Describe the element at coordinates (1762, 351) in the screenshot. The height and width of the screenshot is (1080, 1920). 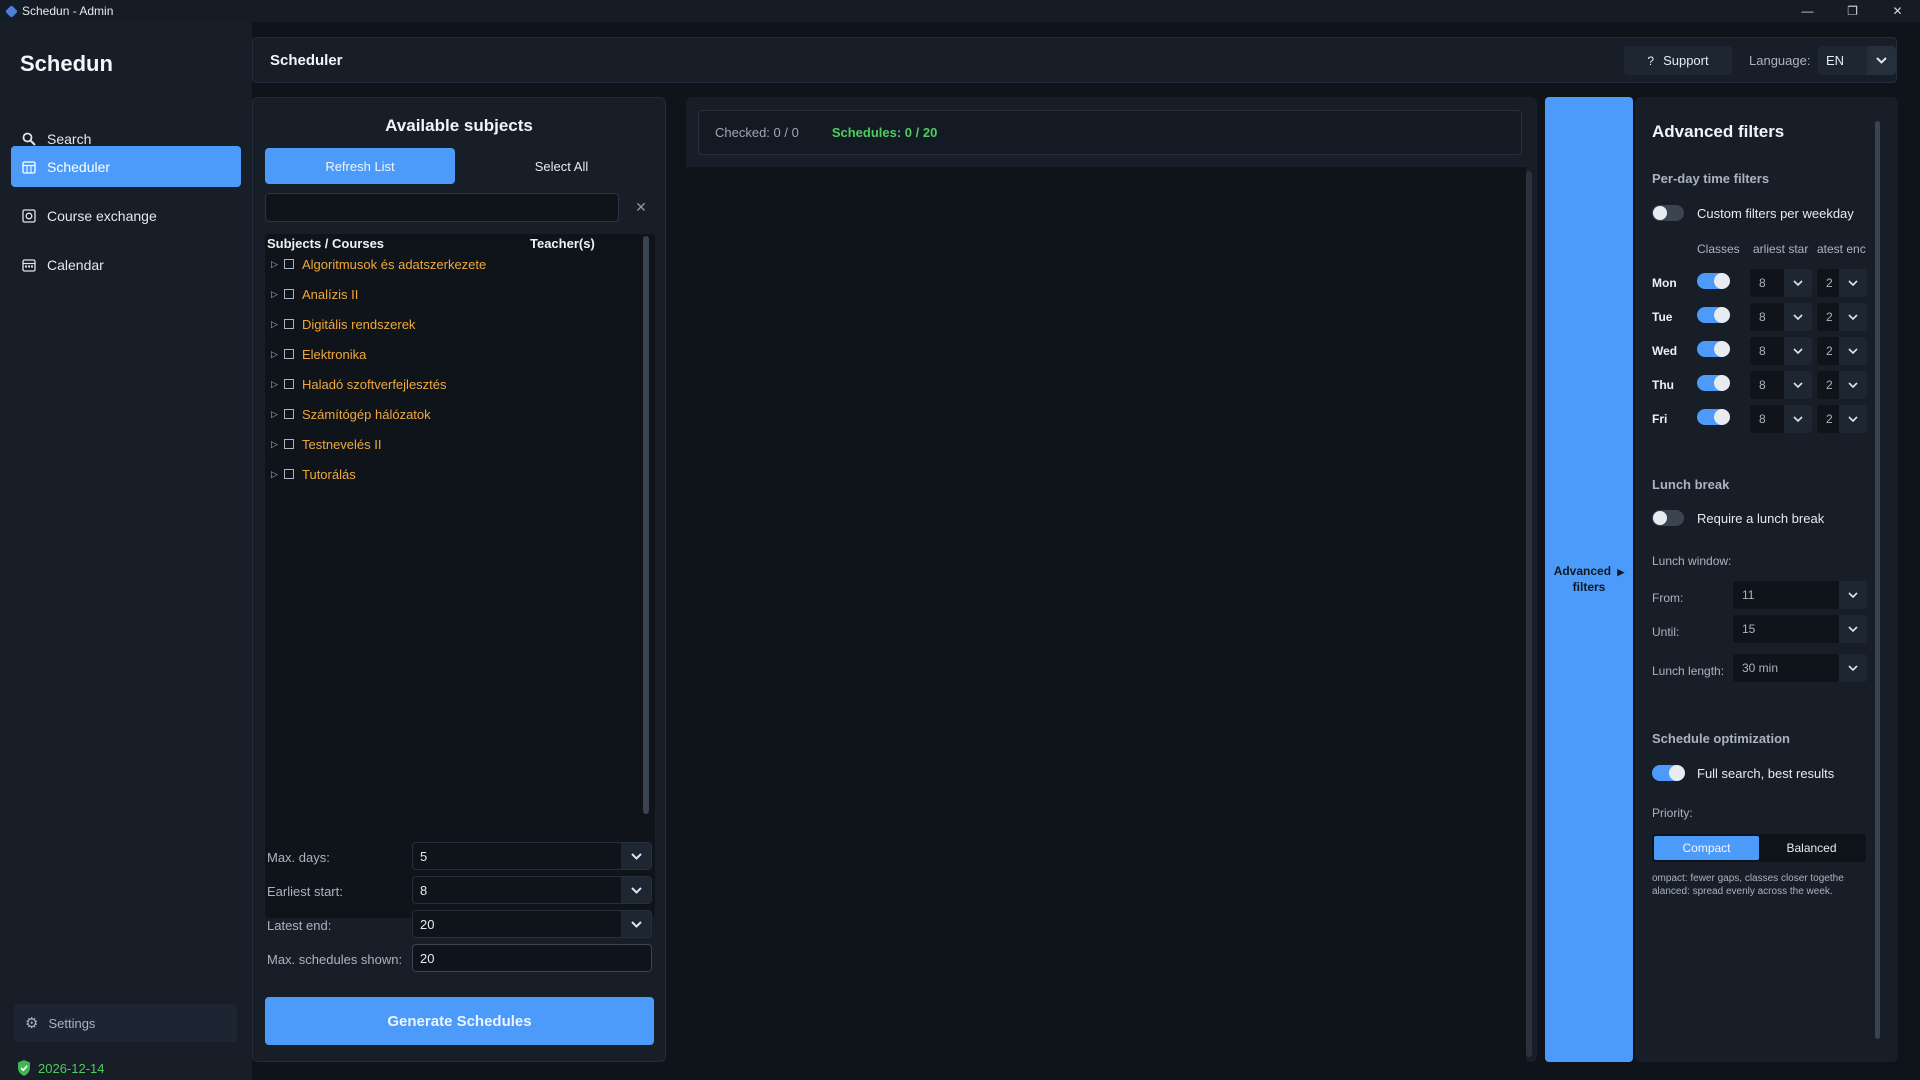
I see `spin-value: 8` at that location.